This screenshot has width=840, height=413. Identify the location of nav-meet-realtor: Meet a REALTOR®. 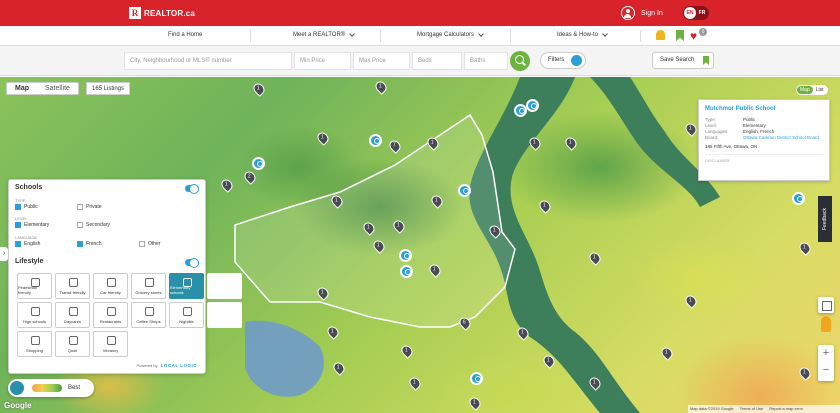
(324, 34).